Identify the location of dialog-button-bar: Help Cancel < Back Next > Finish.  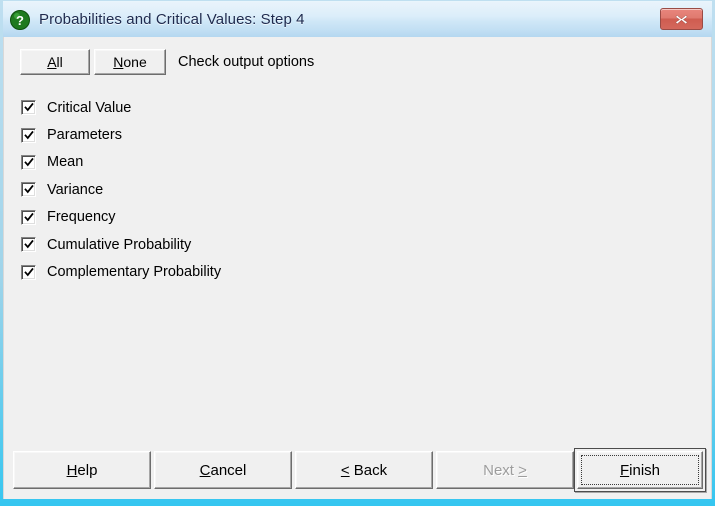
(358, 473).